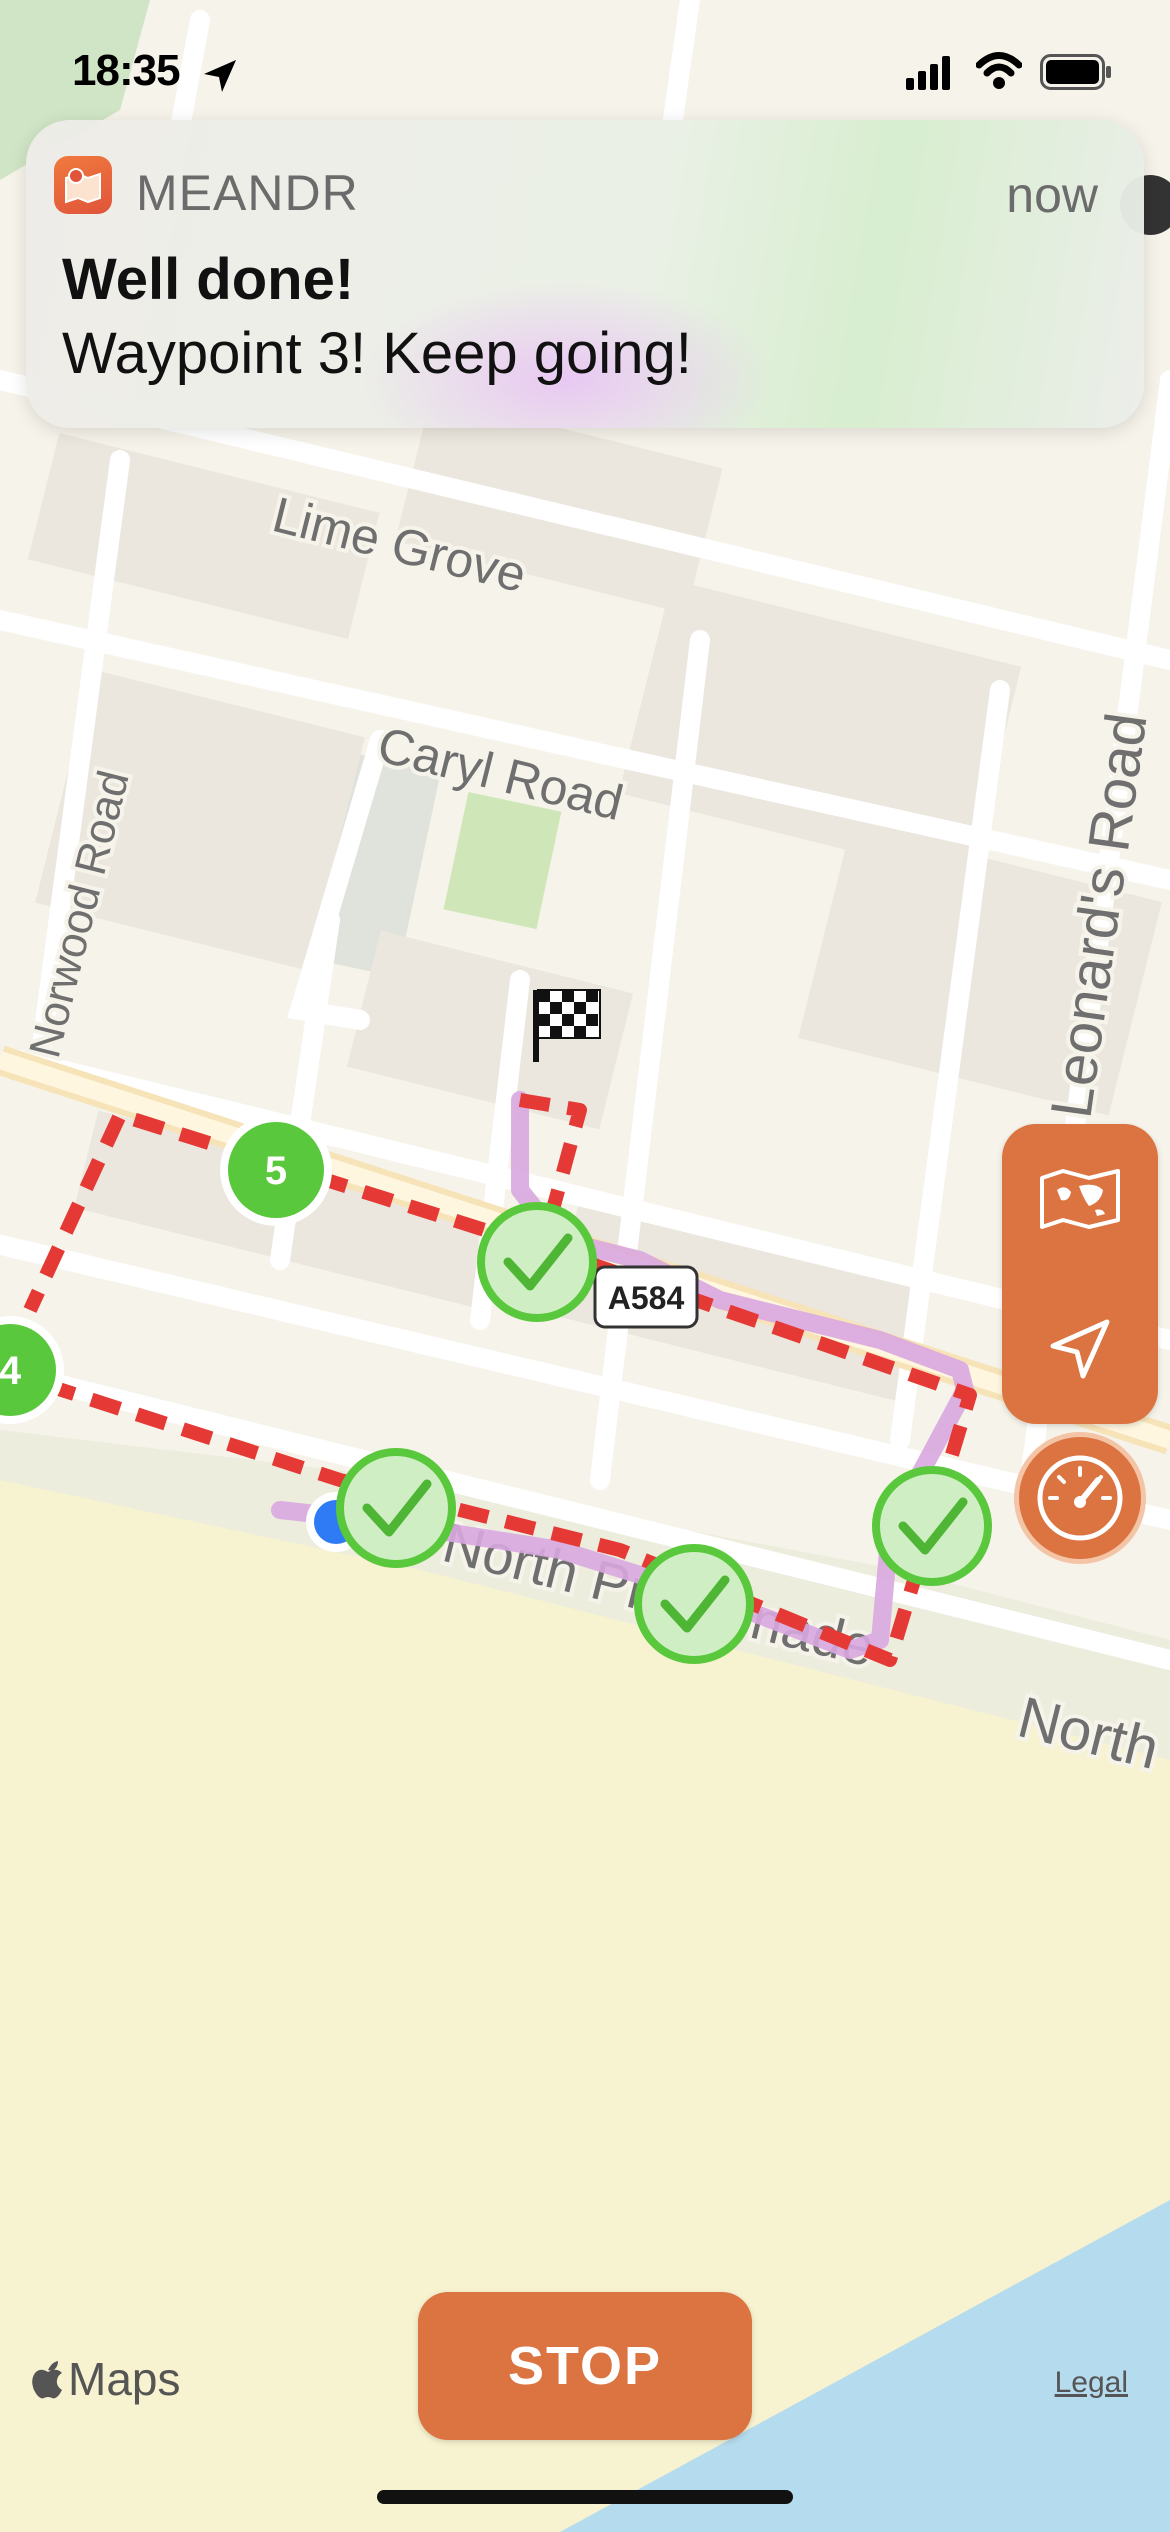  Describe the element at coordinates (124, 2379) in the screenshot. I see `maps-label: Maps` at that location.